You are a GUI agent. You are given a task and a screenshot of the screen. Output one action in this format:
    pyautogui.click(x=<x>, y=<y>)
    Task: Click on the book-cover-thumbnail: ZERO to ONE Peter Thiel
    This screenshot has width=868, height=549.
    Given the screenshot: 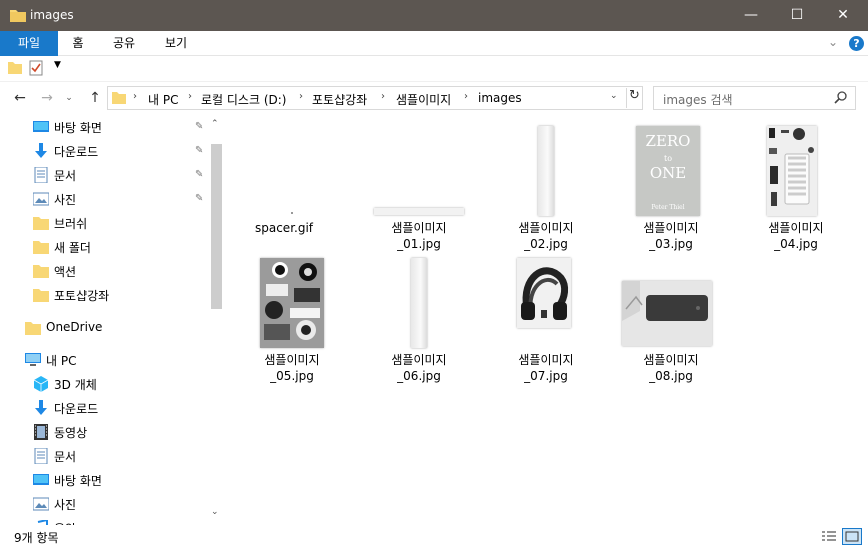 What is the action you would take?
    pyautogui.click(x=668, y=171)
    